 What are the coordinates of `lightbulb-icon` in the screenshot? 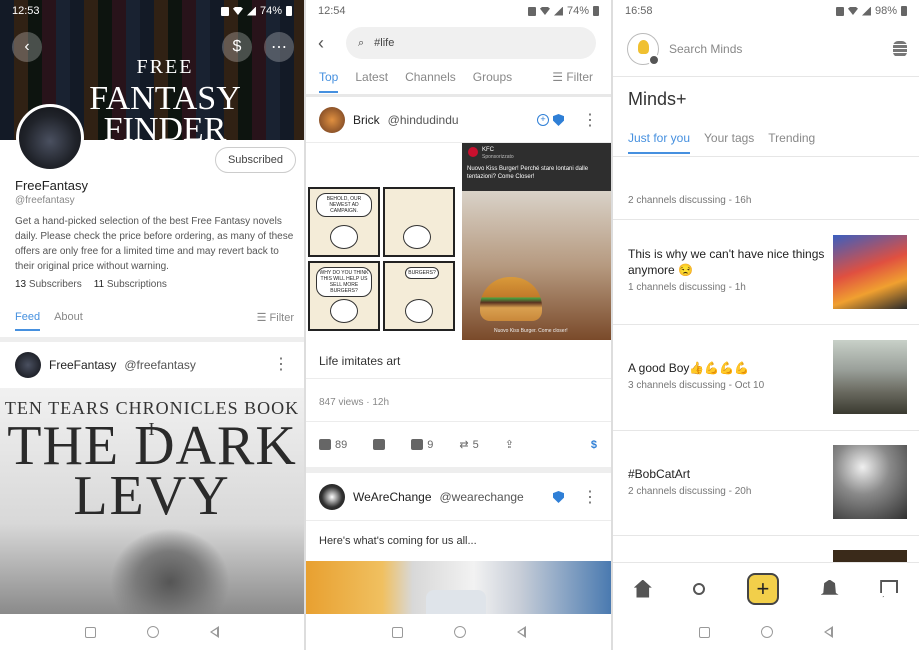 It's located at (643, 47).